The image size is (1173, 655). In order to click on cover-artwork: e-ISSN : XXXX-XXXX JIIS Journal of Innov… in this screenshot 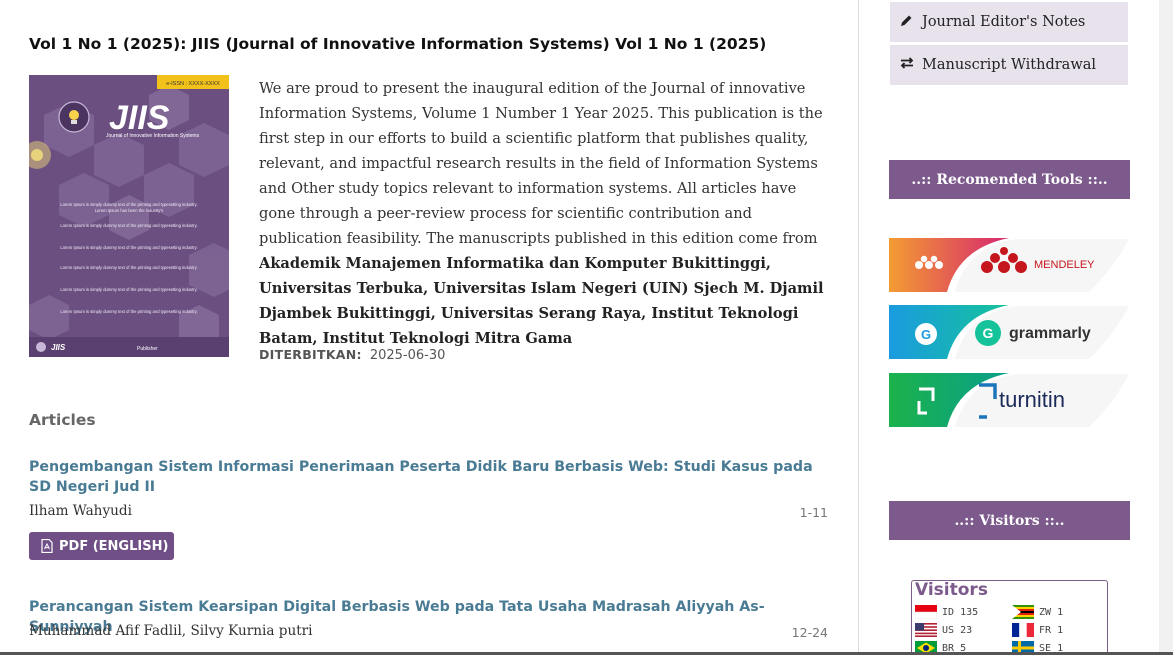, I will do `click(129, 216)`.